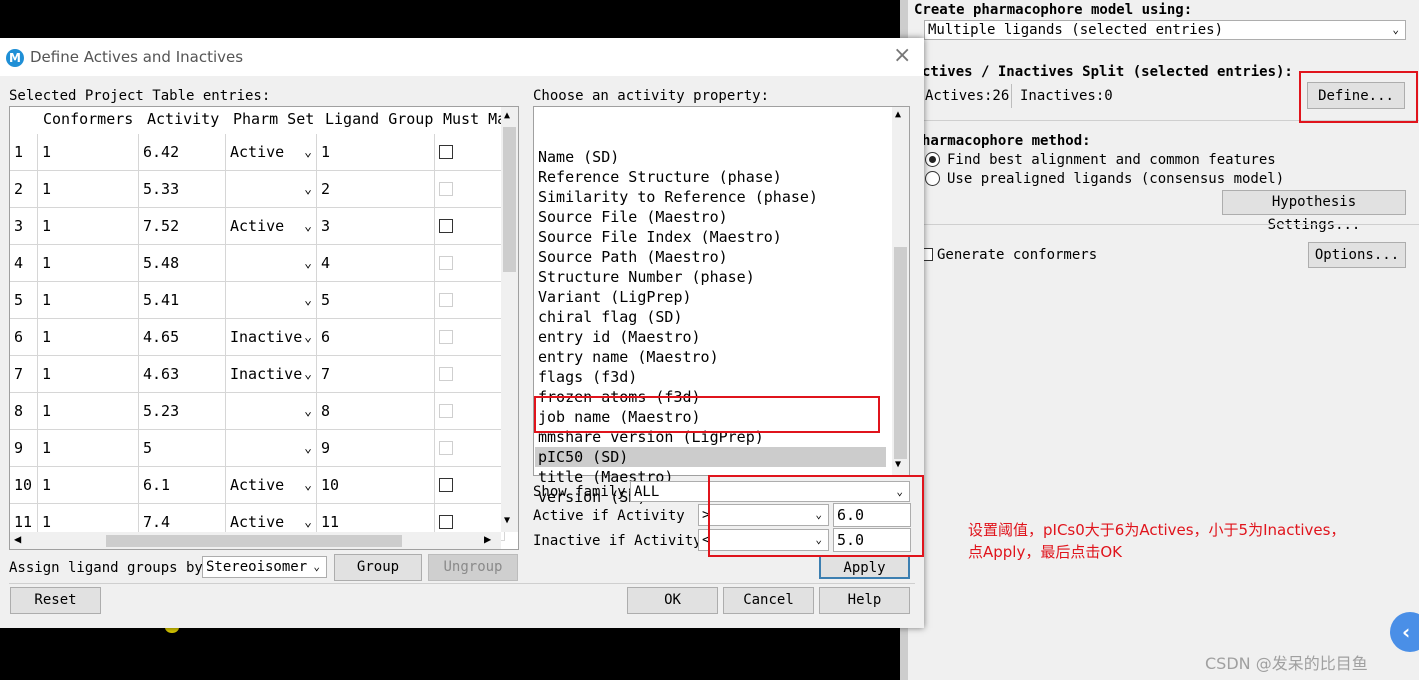 The height and width of the screenshot is (680, 1419). Describe the element at coordinates (633, 217) in the screenshot. I see `property-item: Source File (Maestro)` at that location.